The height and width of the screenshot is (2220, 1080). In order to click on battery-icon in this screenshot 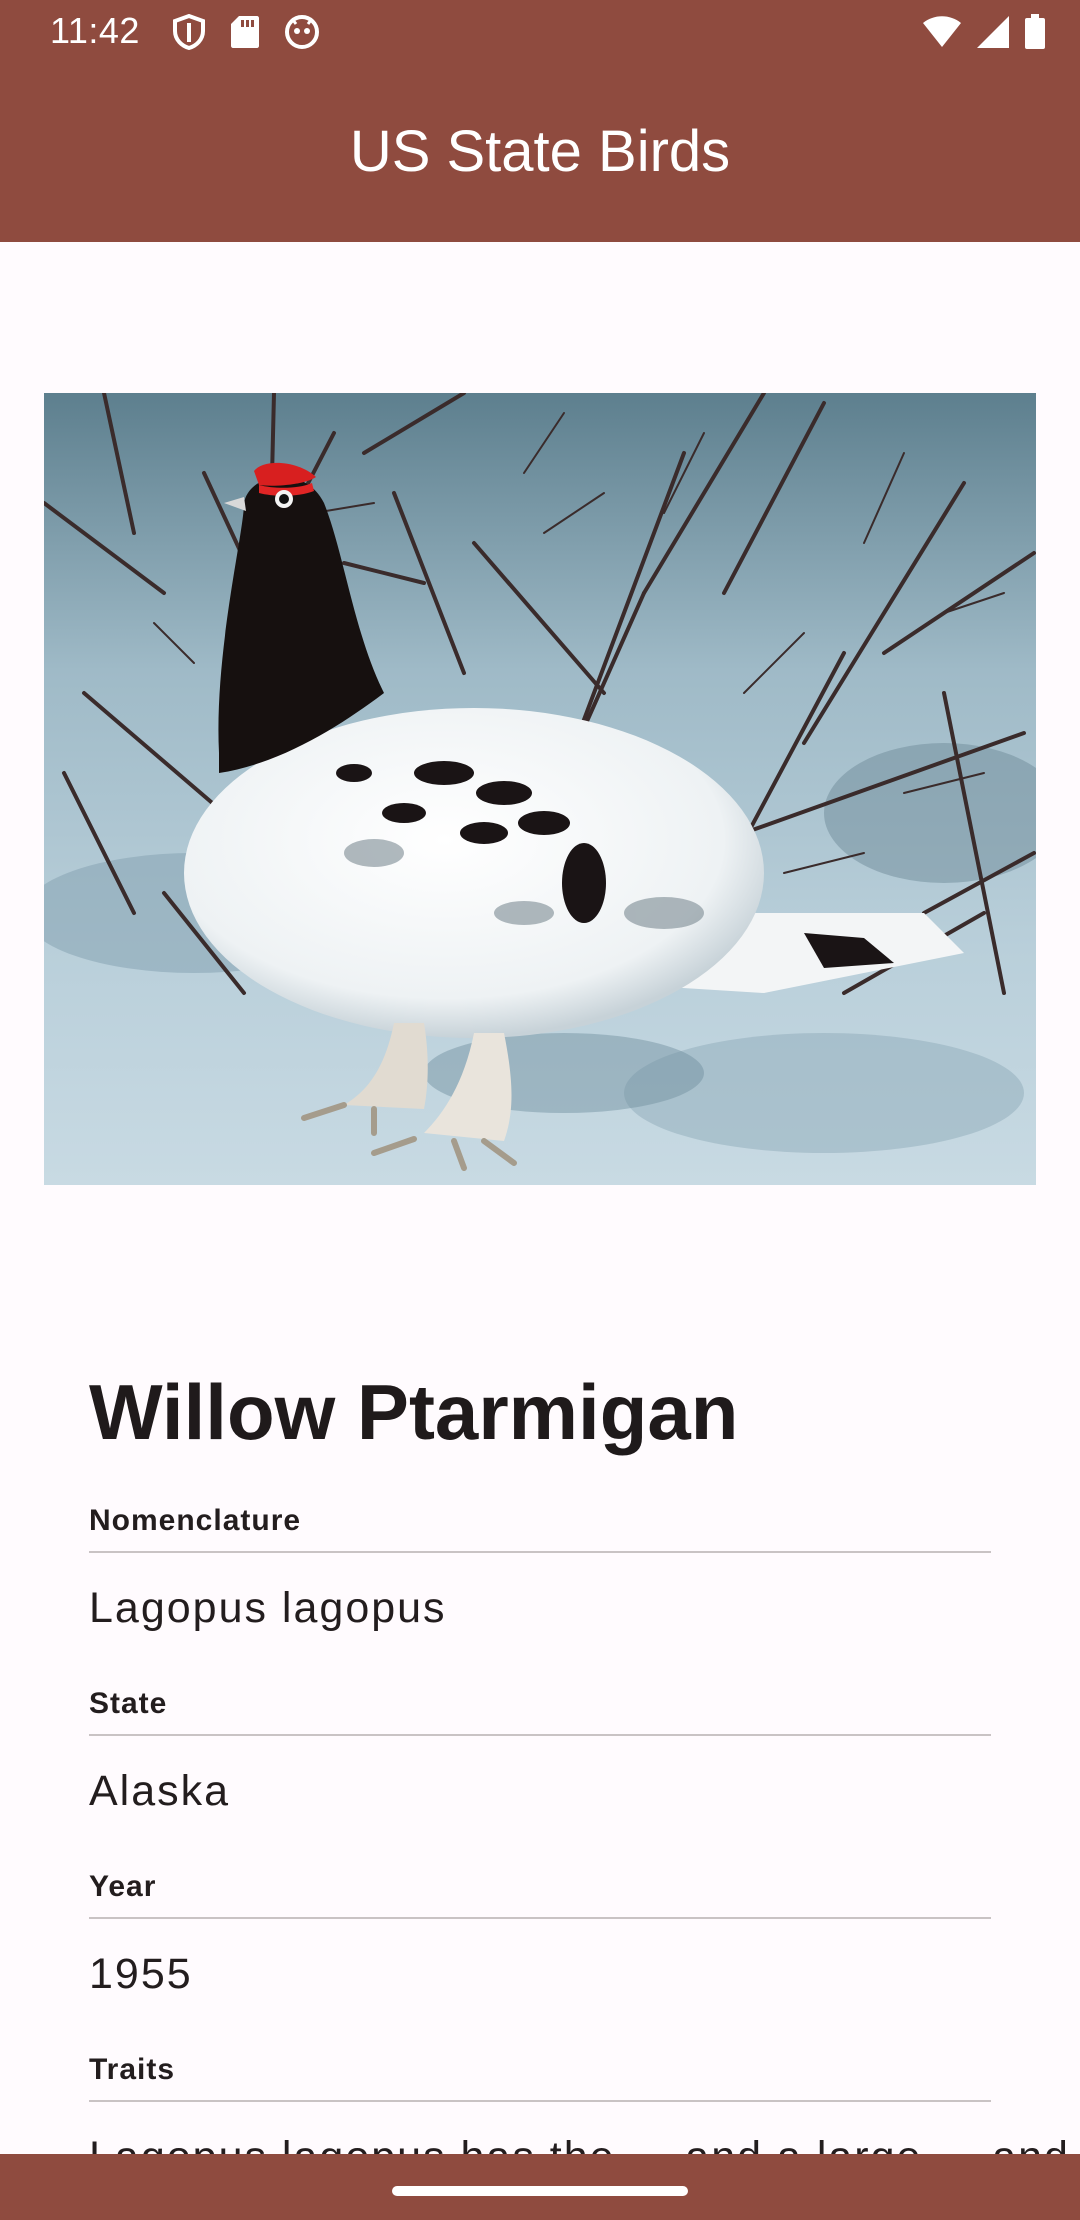, I will do `click(1035, 32)`.